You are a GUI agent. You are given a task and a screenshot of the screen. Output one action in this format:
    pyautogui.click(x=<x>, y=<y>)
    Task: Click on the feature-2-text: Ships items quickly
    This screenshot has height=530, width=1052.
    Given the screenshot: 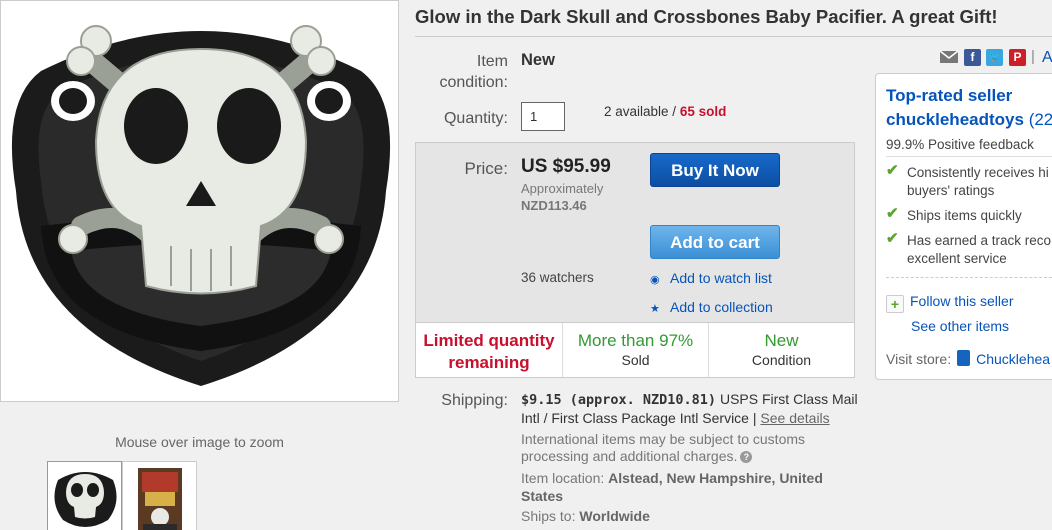 What is the action you would take?
    pyautogui.click(x=964, y=215)
    